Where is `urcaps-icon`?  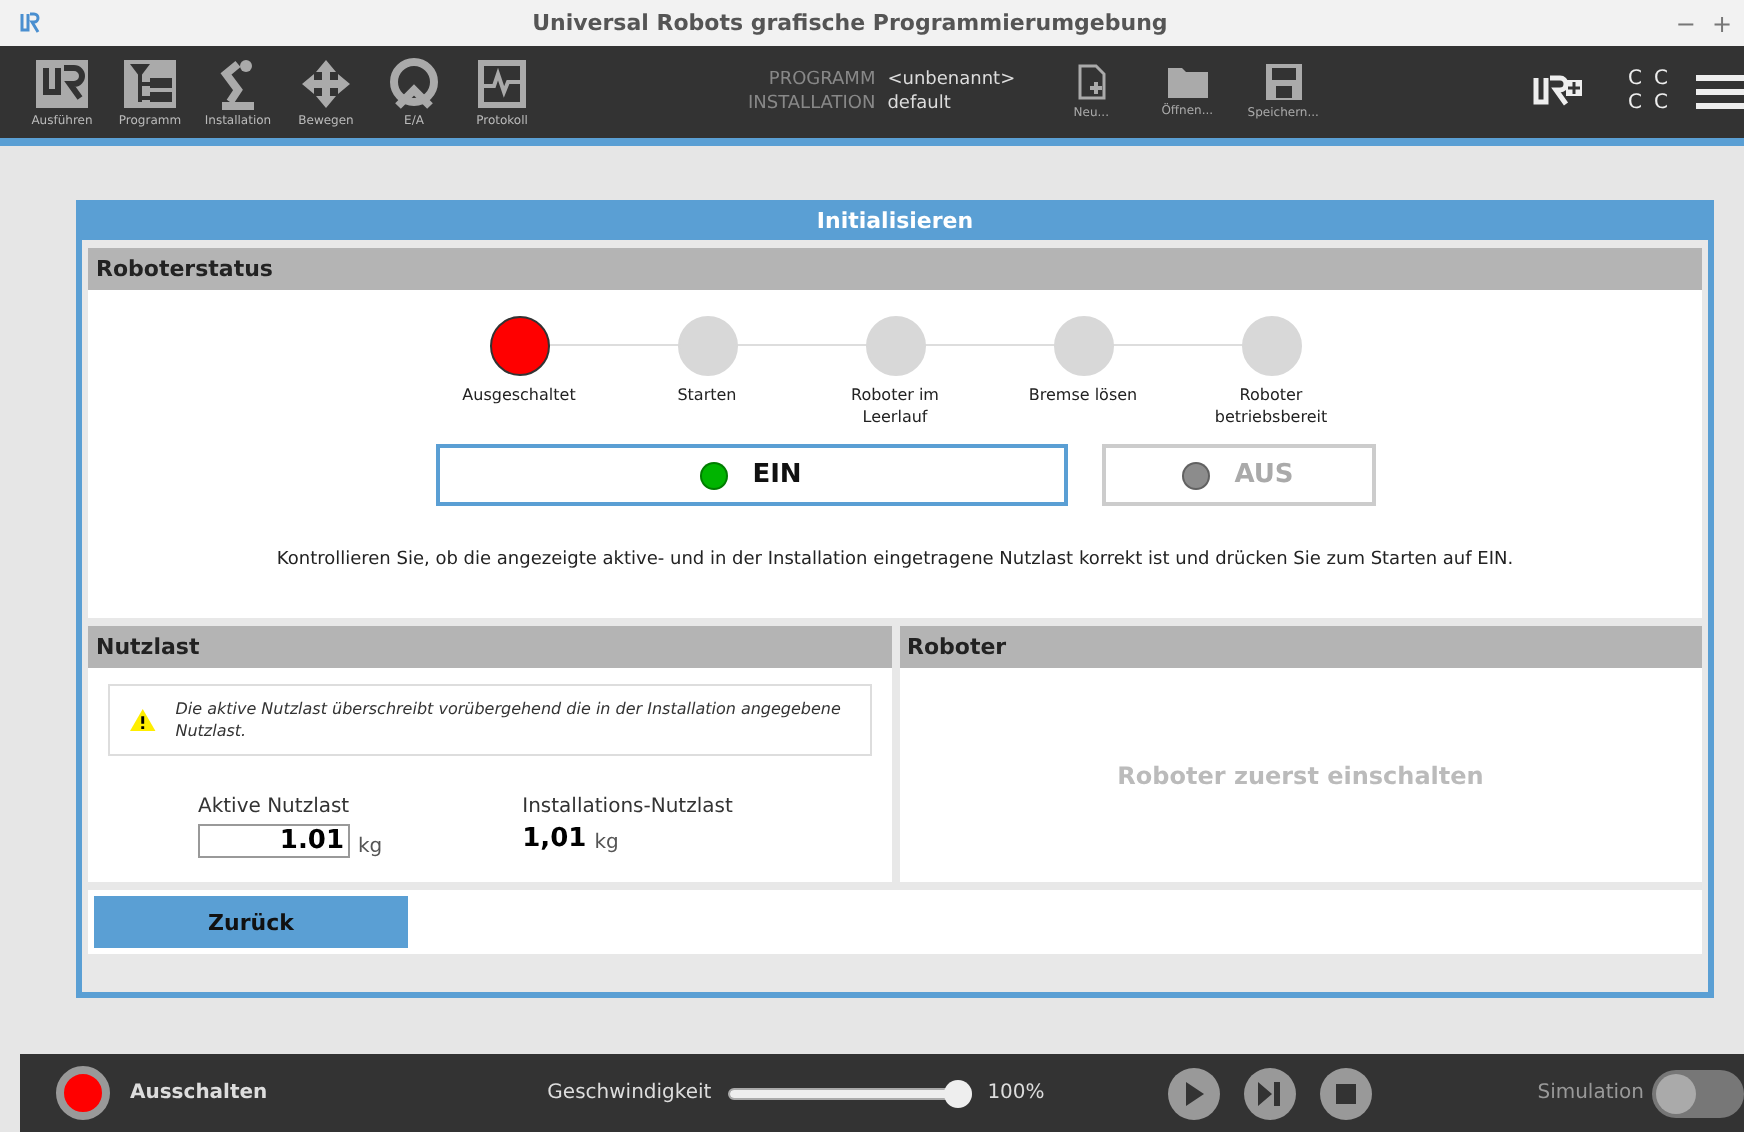 urcaps-icon is located at coordinates (1558, 92).